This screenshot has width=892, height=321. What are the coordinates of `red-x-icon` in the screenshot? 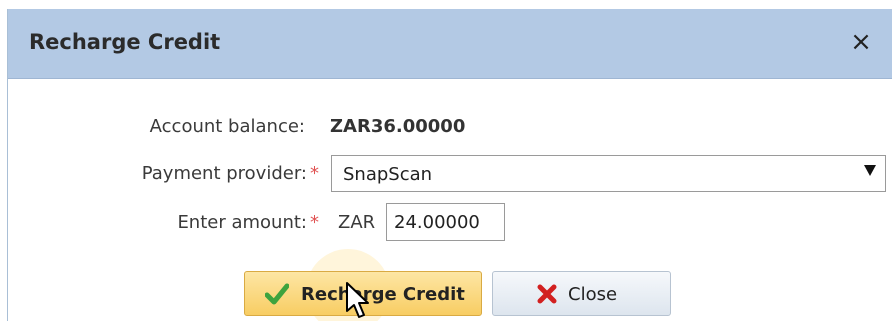 It's located at (547, 296).